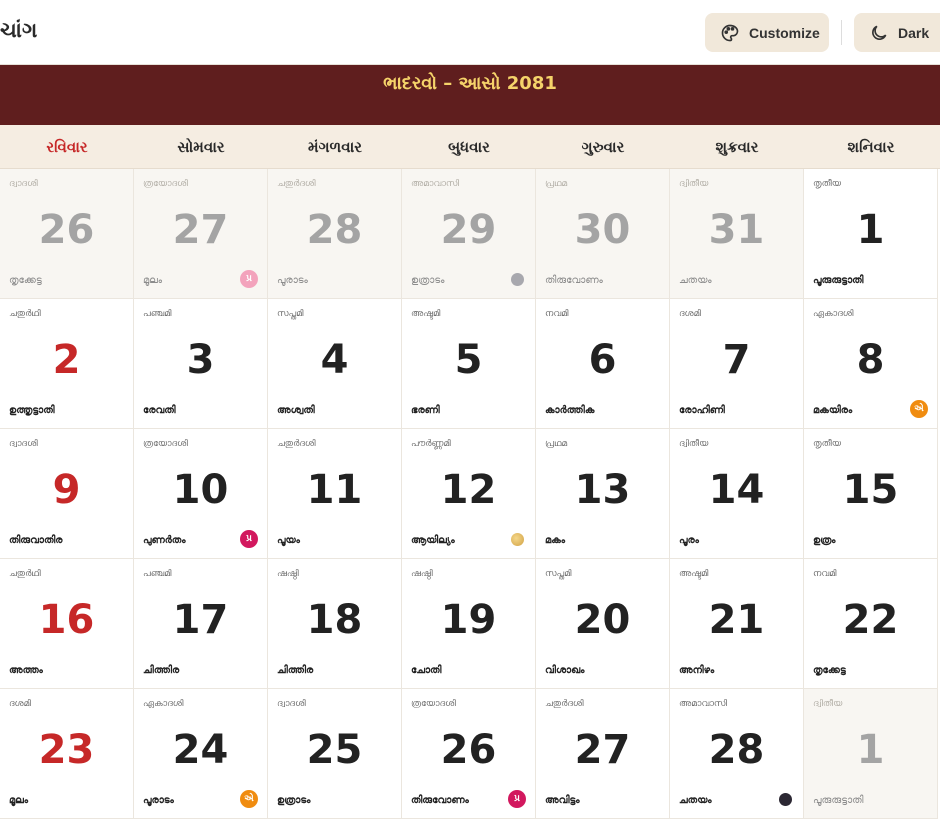  I want to click on nakshatra-label: ഉത്രാടം, so click(294, 800).